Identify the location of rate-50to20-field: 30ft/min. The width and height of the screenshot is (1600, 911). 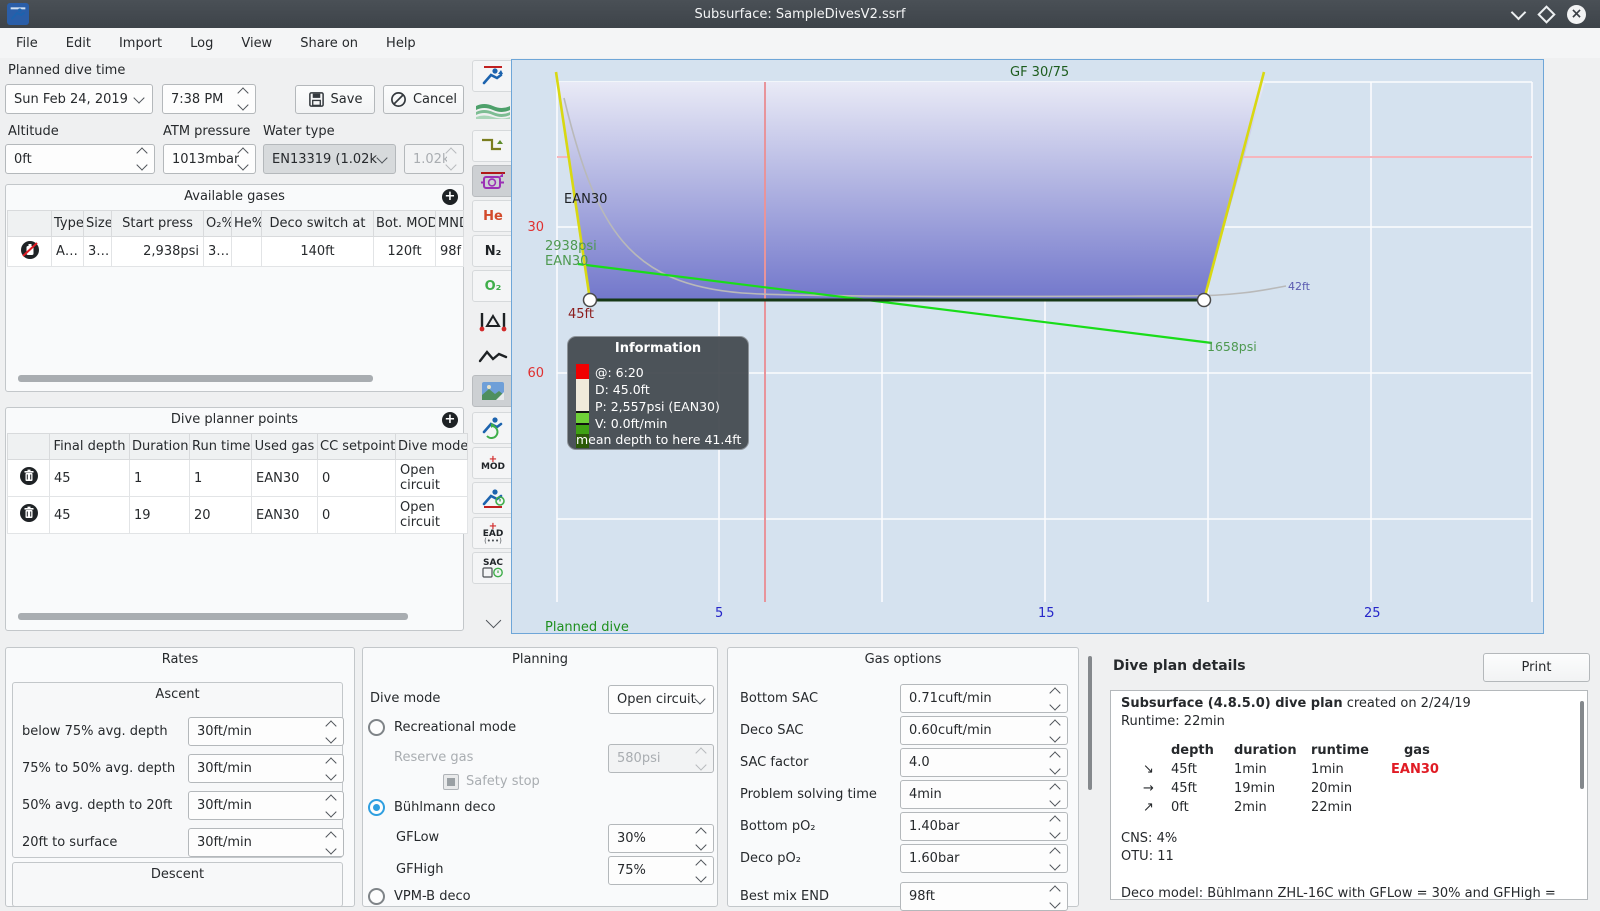
(266, 805).